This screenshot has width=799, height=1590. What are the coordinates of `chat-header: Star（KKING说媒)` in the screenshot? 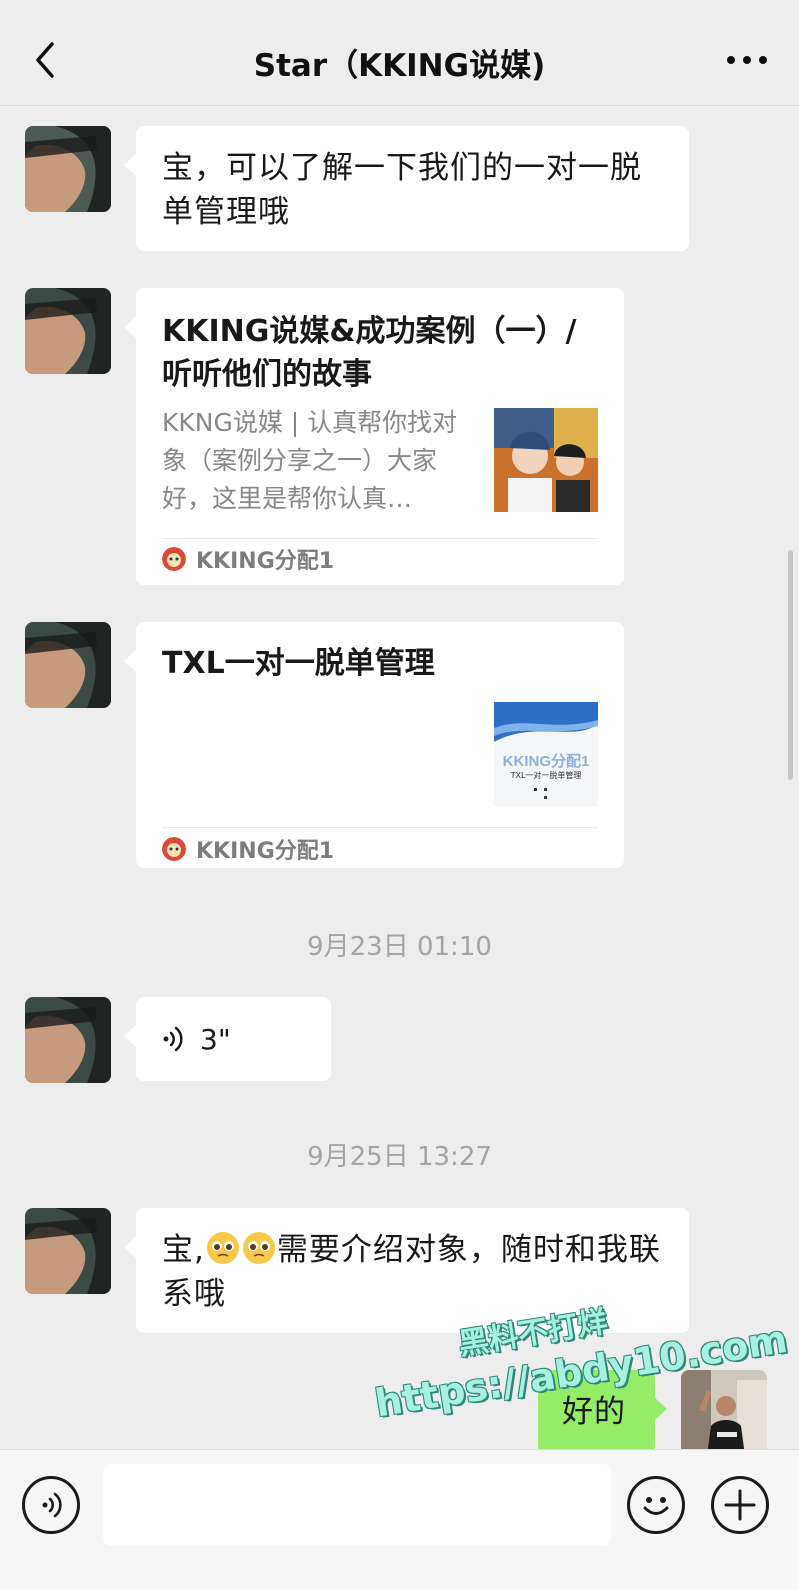 It's located at (399, 53).